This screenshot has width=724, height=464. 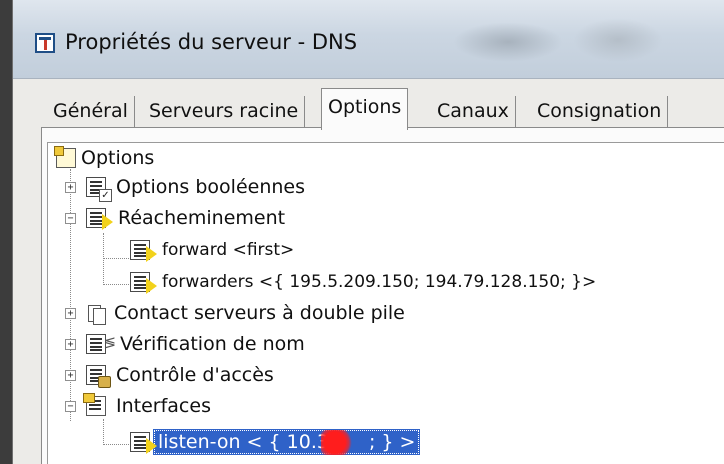 What do you see at coordinates (65, 157) in the screenshot?
I see `options-list-icon` at bounding box center [65, 157].